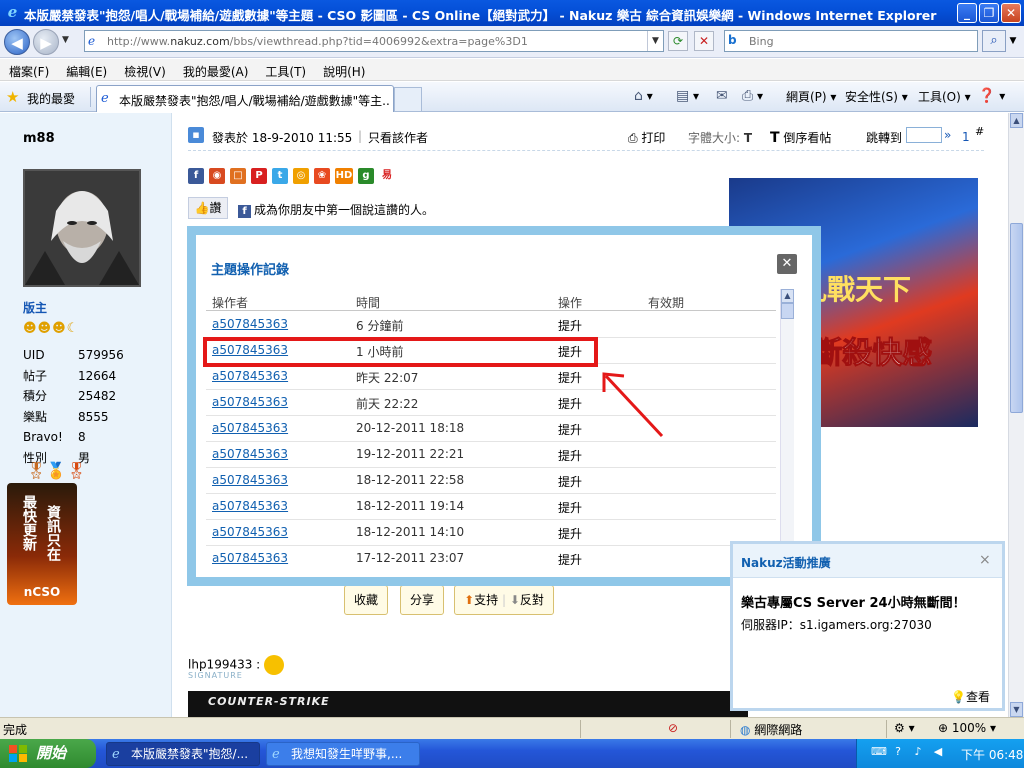 This screenshot has height=768, width=1024. Describe the element at coordinates (344, 176) in the screenshot. I see `hd-icon: HD` at that location.